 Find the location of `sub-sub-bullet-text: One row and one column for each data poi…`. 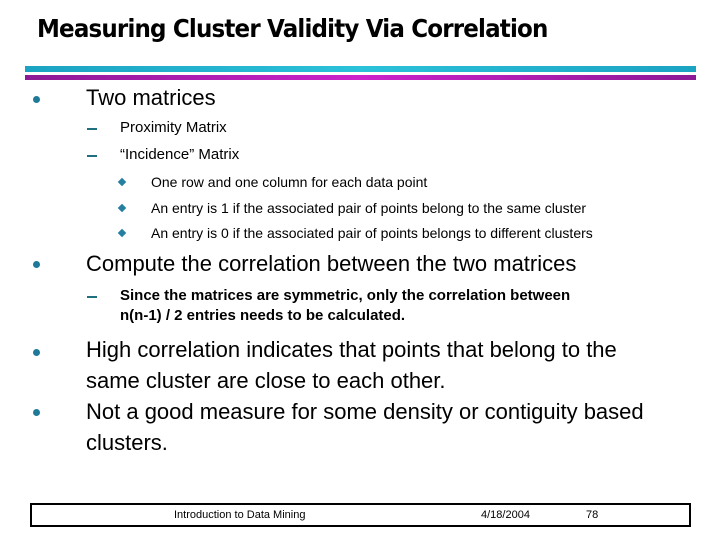

sub-sub-bullet-text: One row and one column for each data poi… is located at coordinates (289, 182).